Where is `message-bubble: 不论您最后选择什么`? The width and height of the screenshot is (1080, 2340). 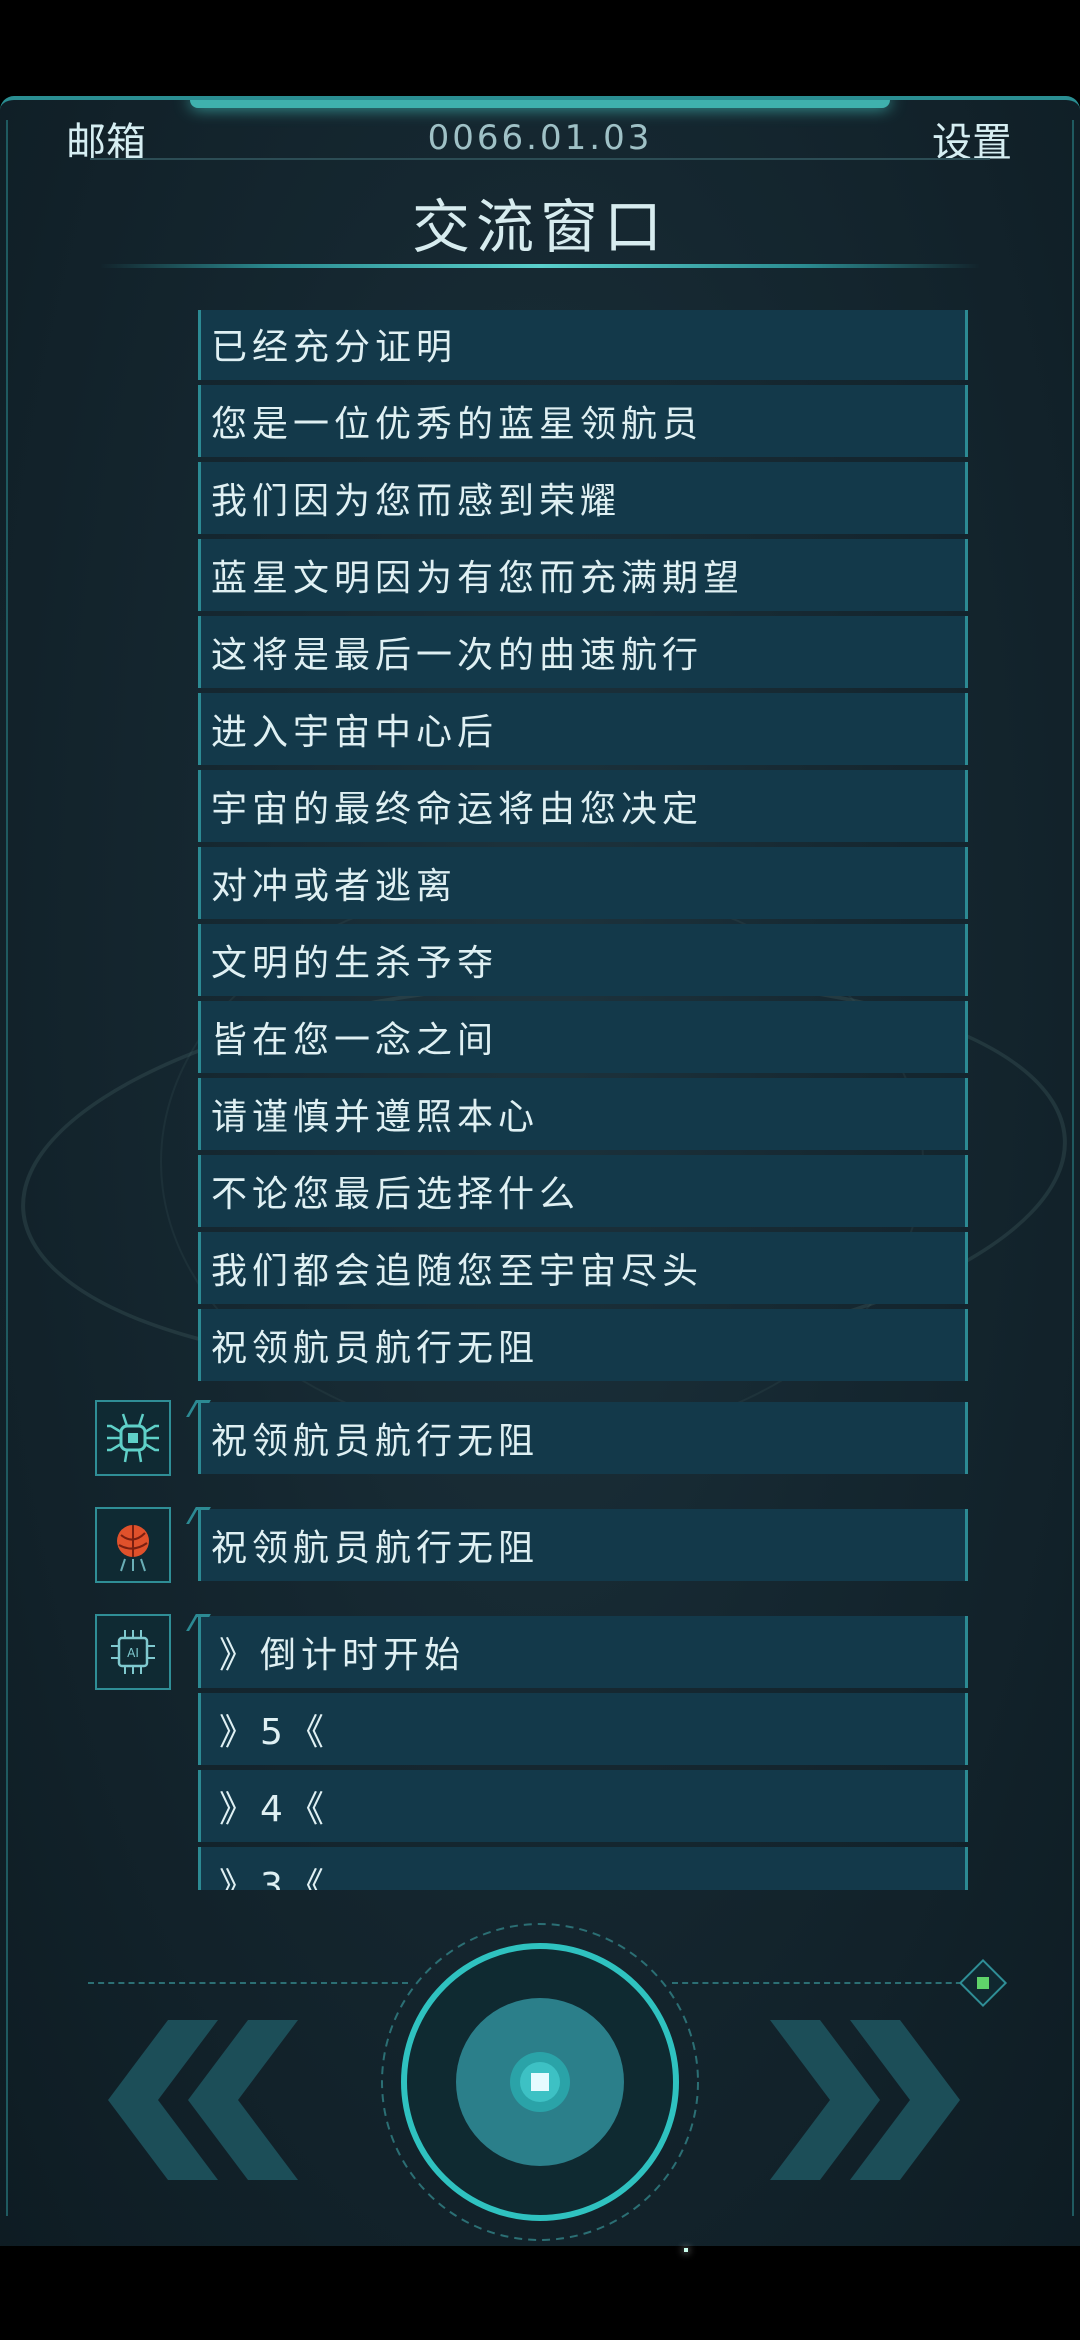 message-bubble: 不论您最后选择什么 is located at coordinates (583, 1191).